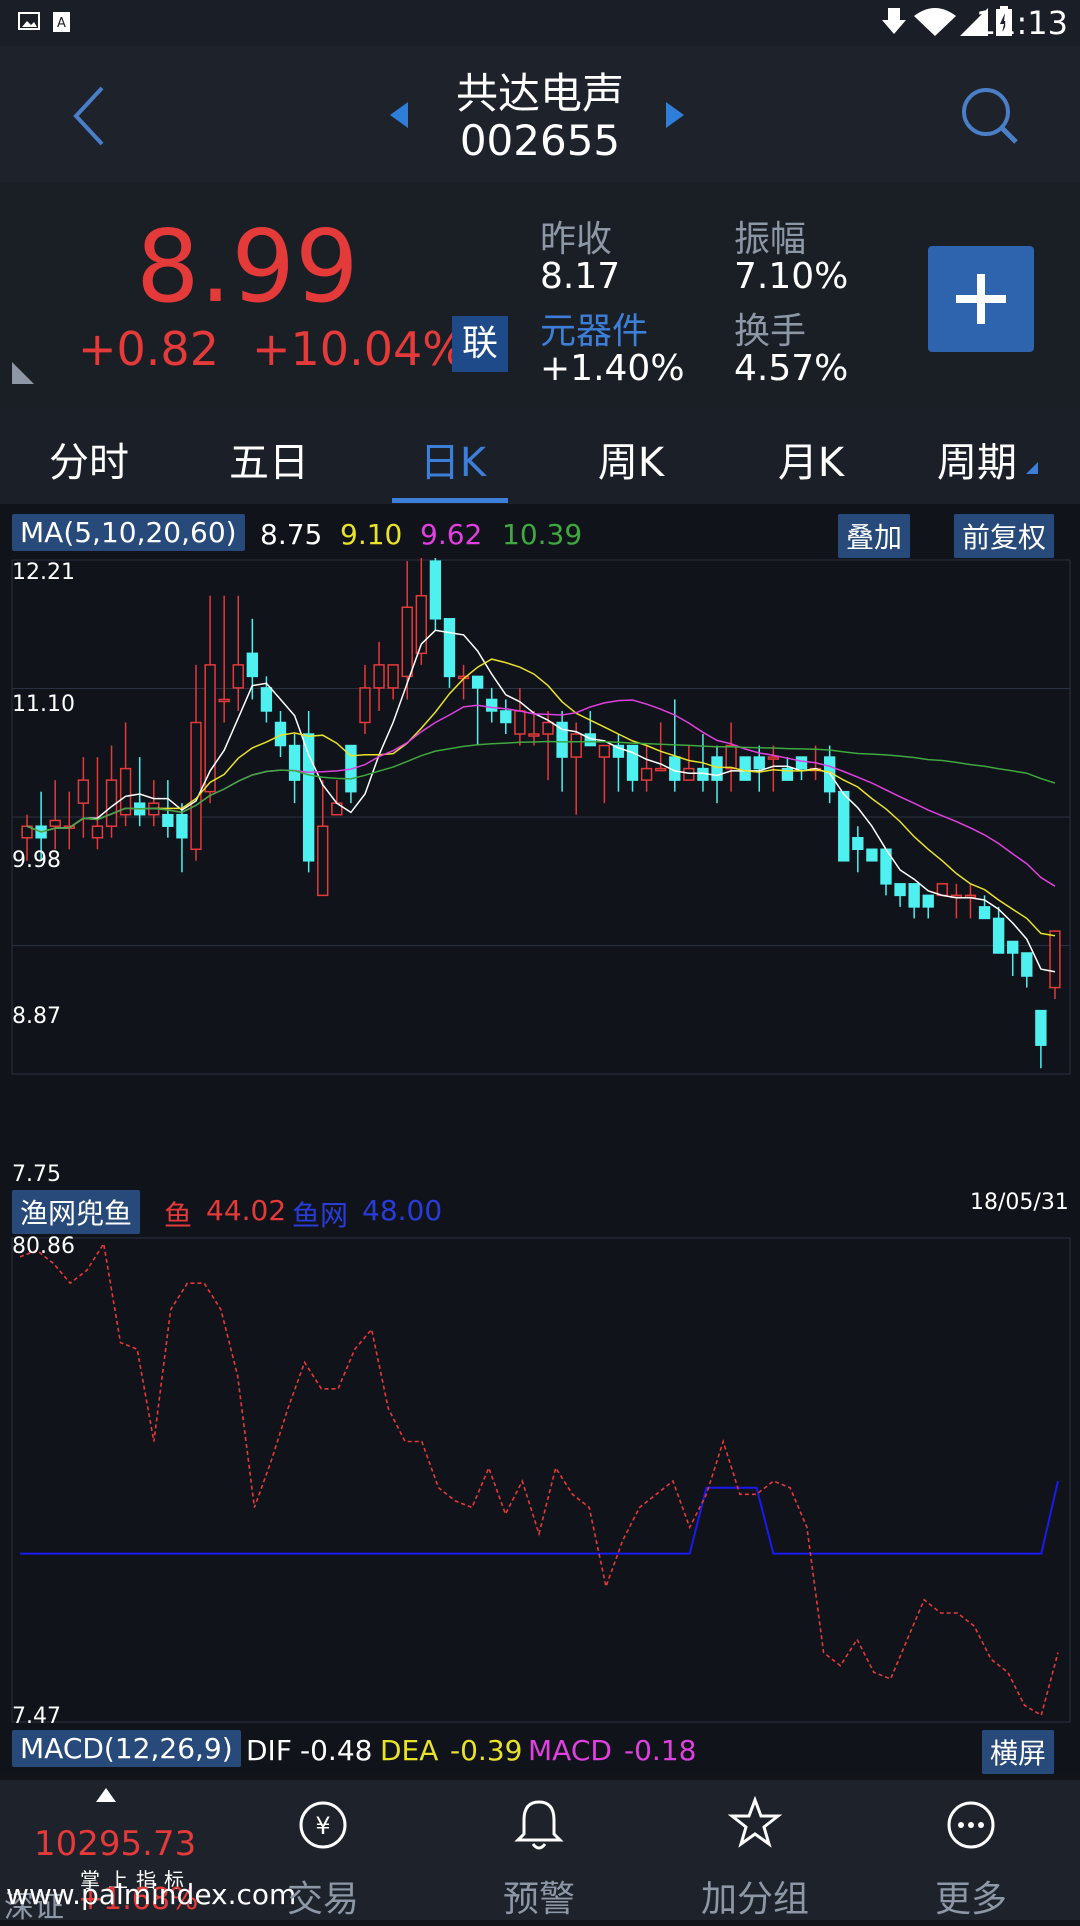  What do you see at coordinates (246, 1210) in the screenshot?
I see `fish-series-value: 44.02` at bounding box center [246, 1210].